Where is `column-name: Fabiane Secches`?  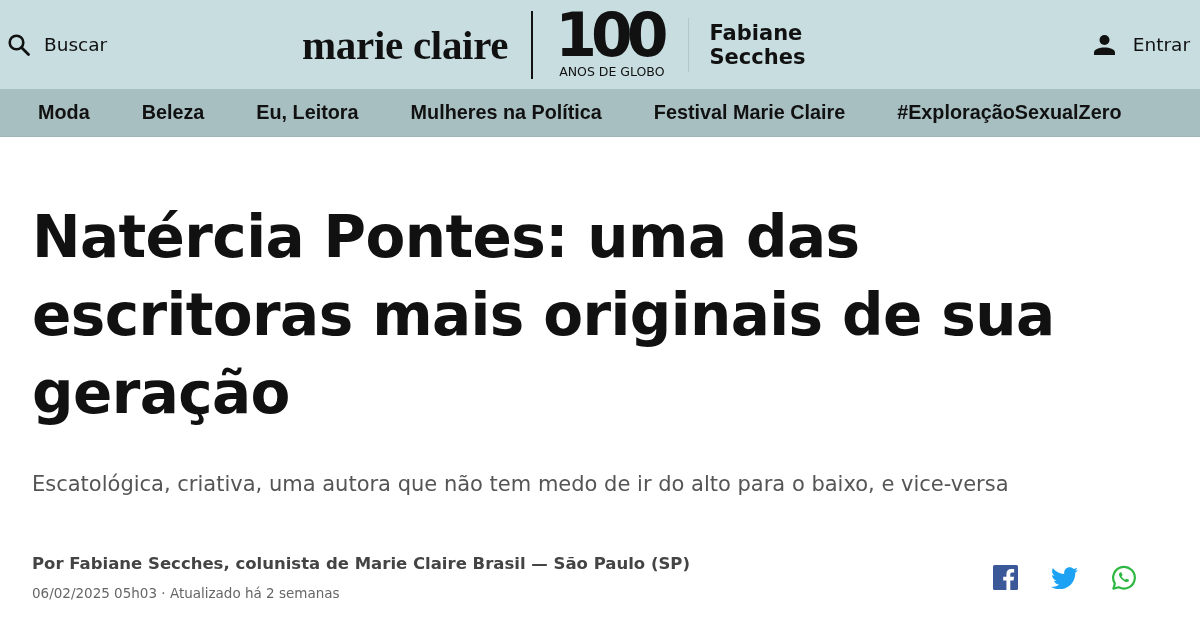 column-name: Fabiane Secches is located at coordinates (757, 44).